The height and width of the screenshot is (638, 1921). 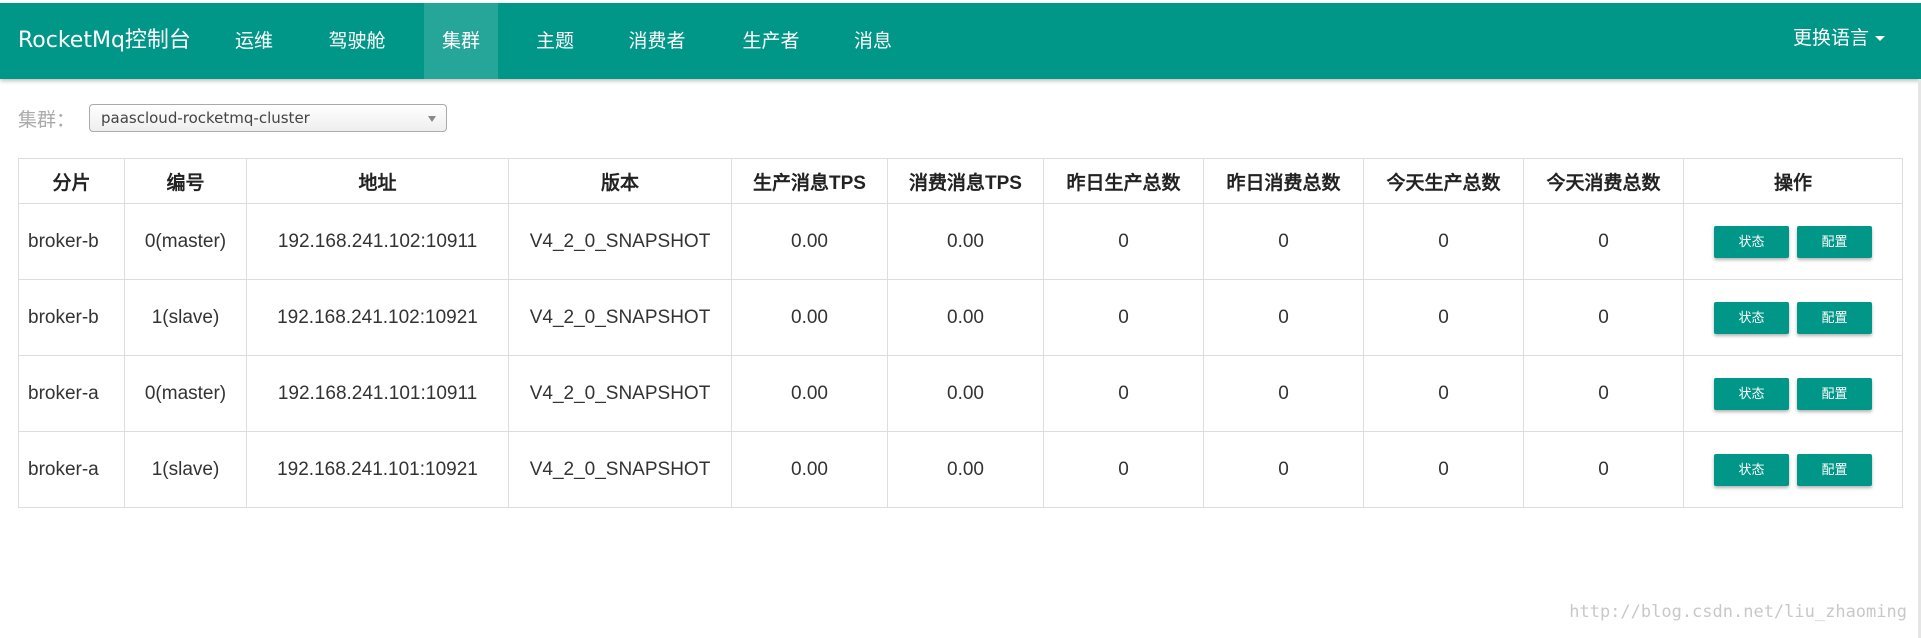 What do you see at coordinates (377, 317) in the screenshot?
I see `cell-address: 192.168.241.102:10921` at bounding box center [377, 317].